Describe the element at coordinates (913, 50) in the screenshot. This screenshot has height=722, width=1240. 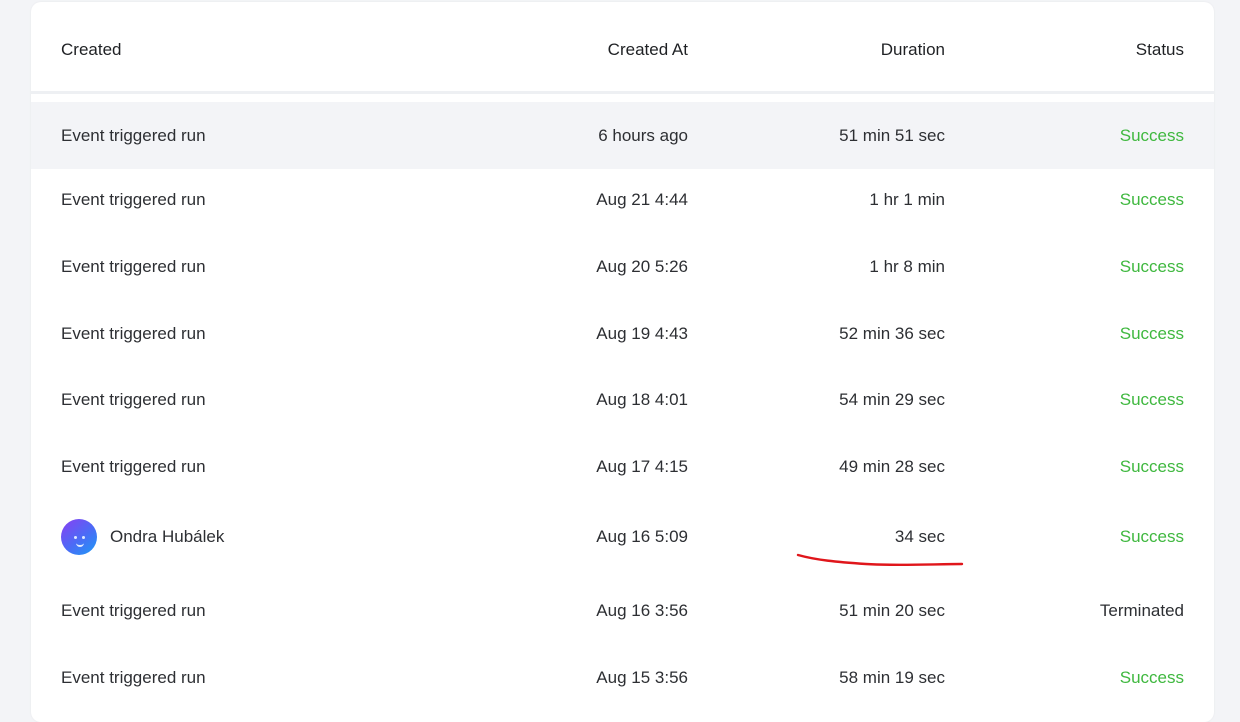
I see `header-duration: Duration` at that location.